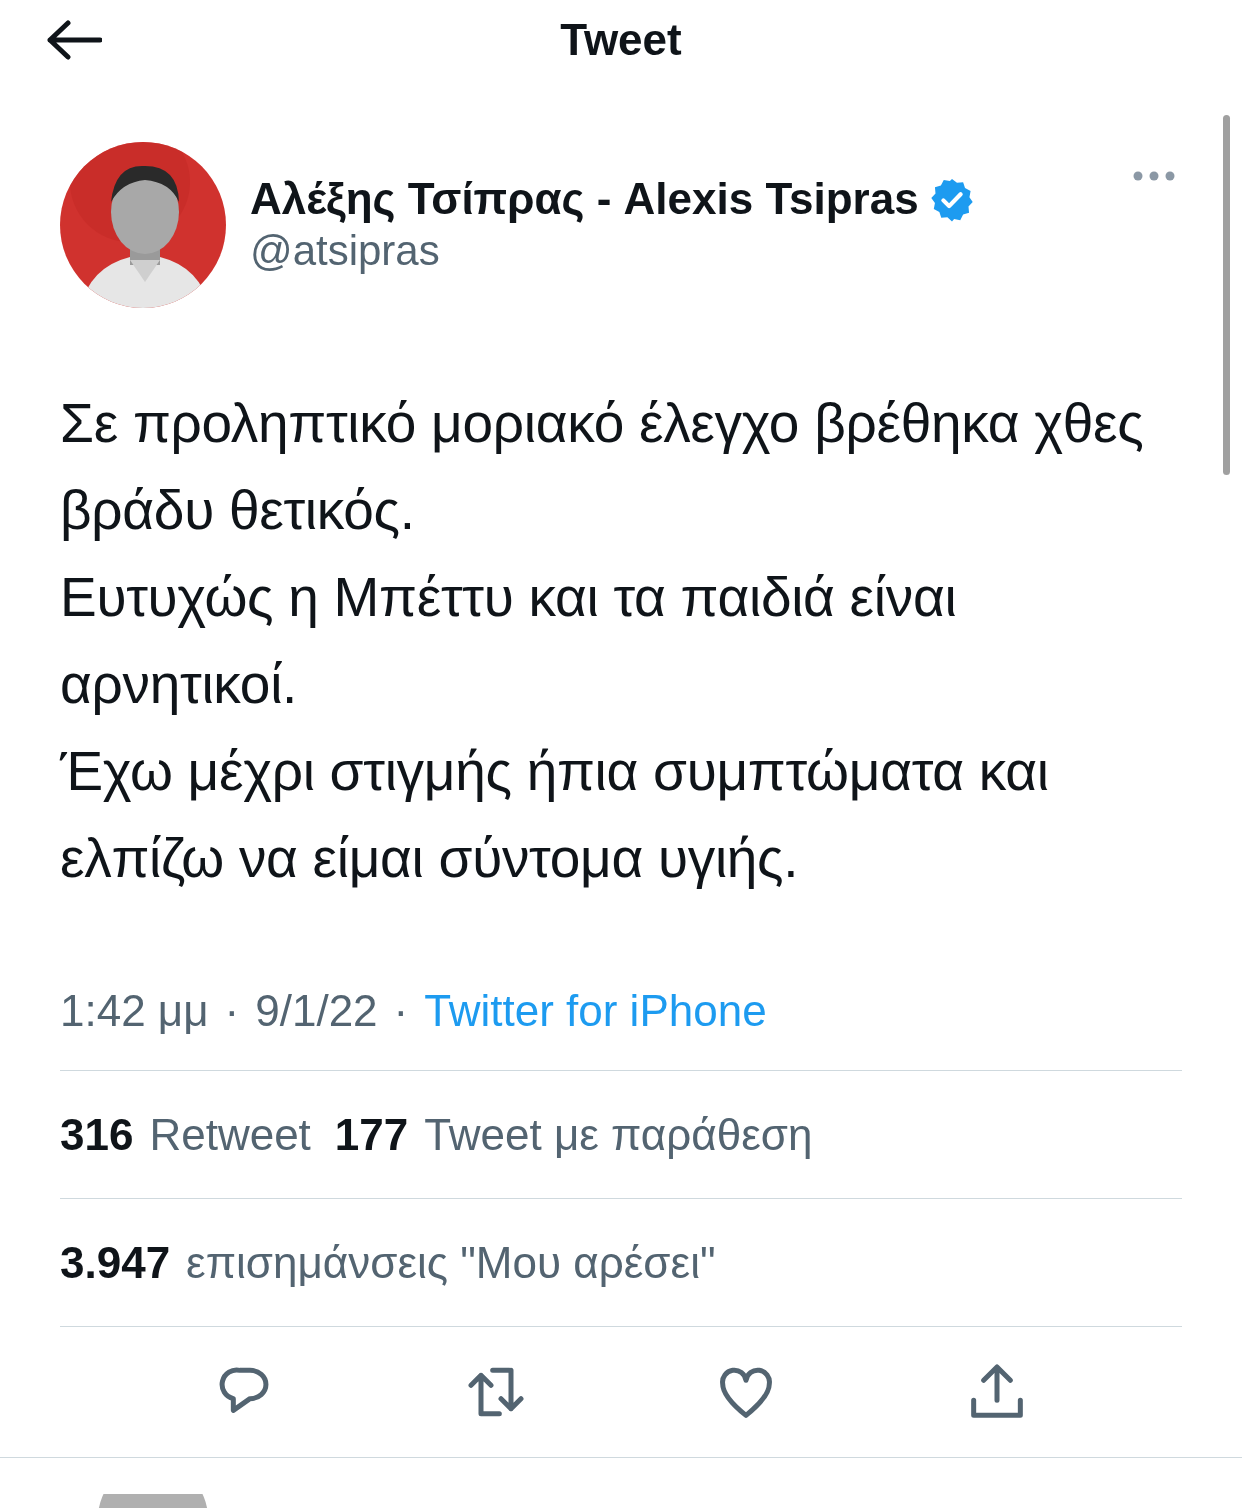 The image size is (1242, 1508). I want to click on tweet-time: 1:42 μμ, so click(134, 1011).